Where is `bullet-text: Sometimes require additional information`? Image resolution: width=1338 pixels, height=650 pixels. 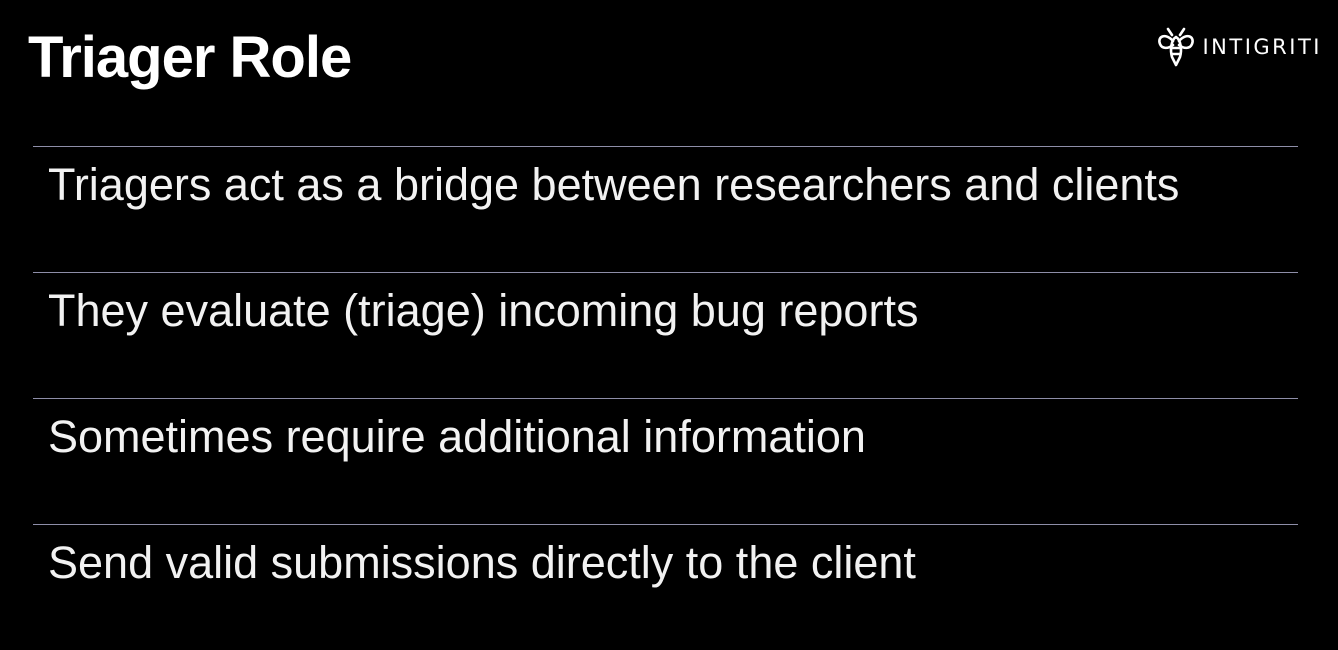 bullet-text: Sometimes require additional information is located at coordinates (457, 436).